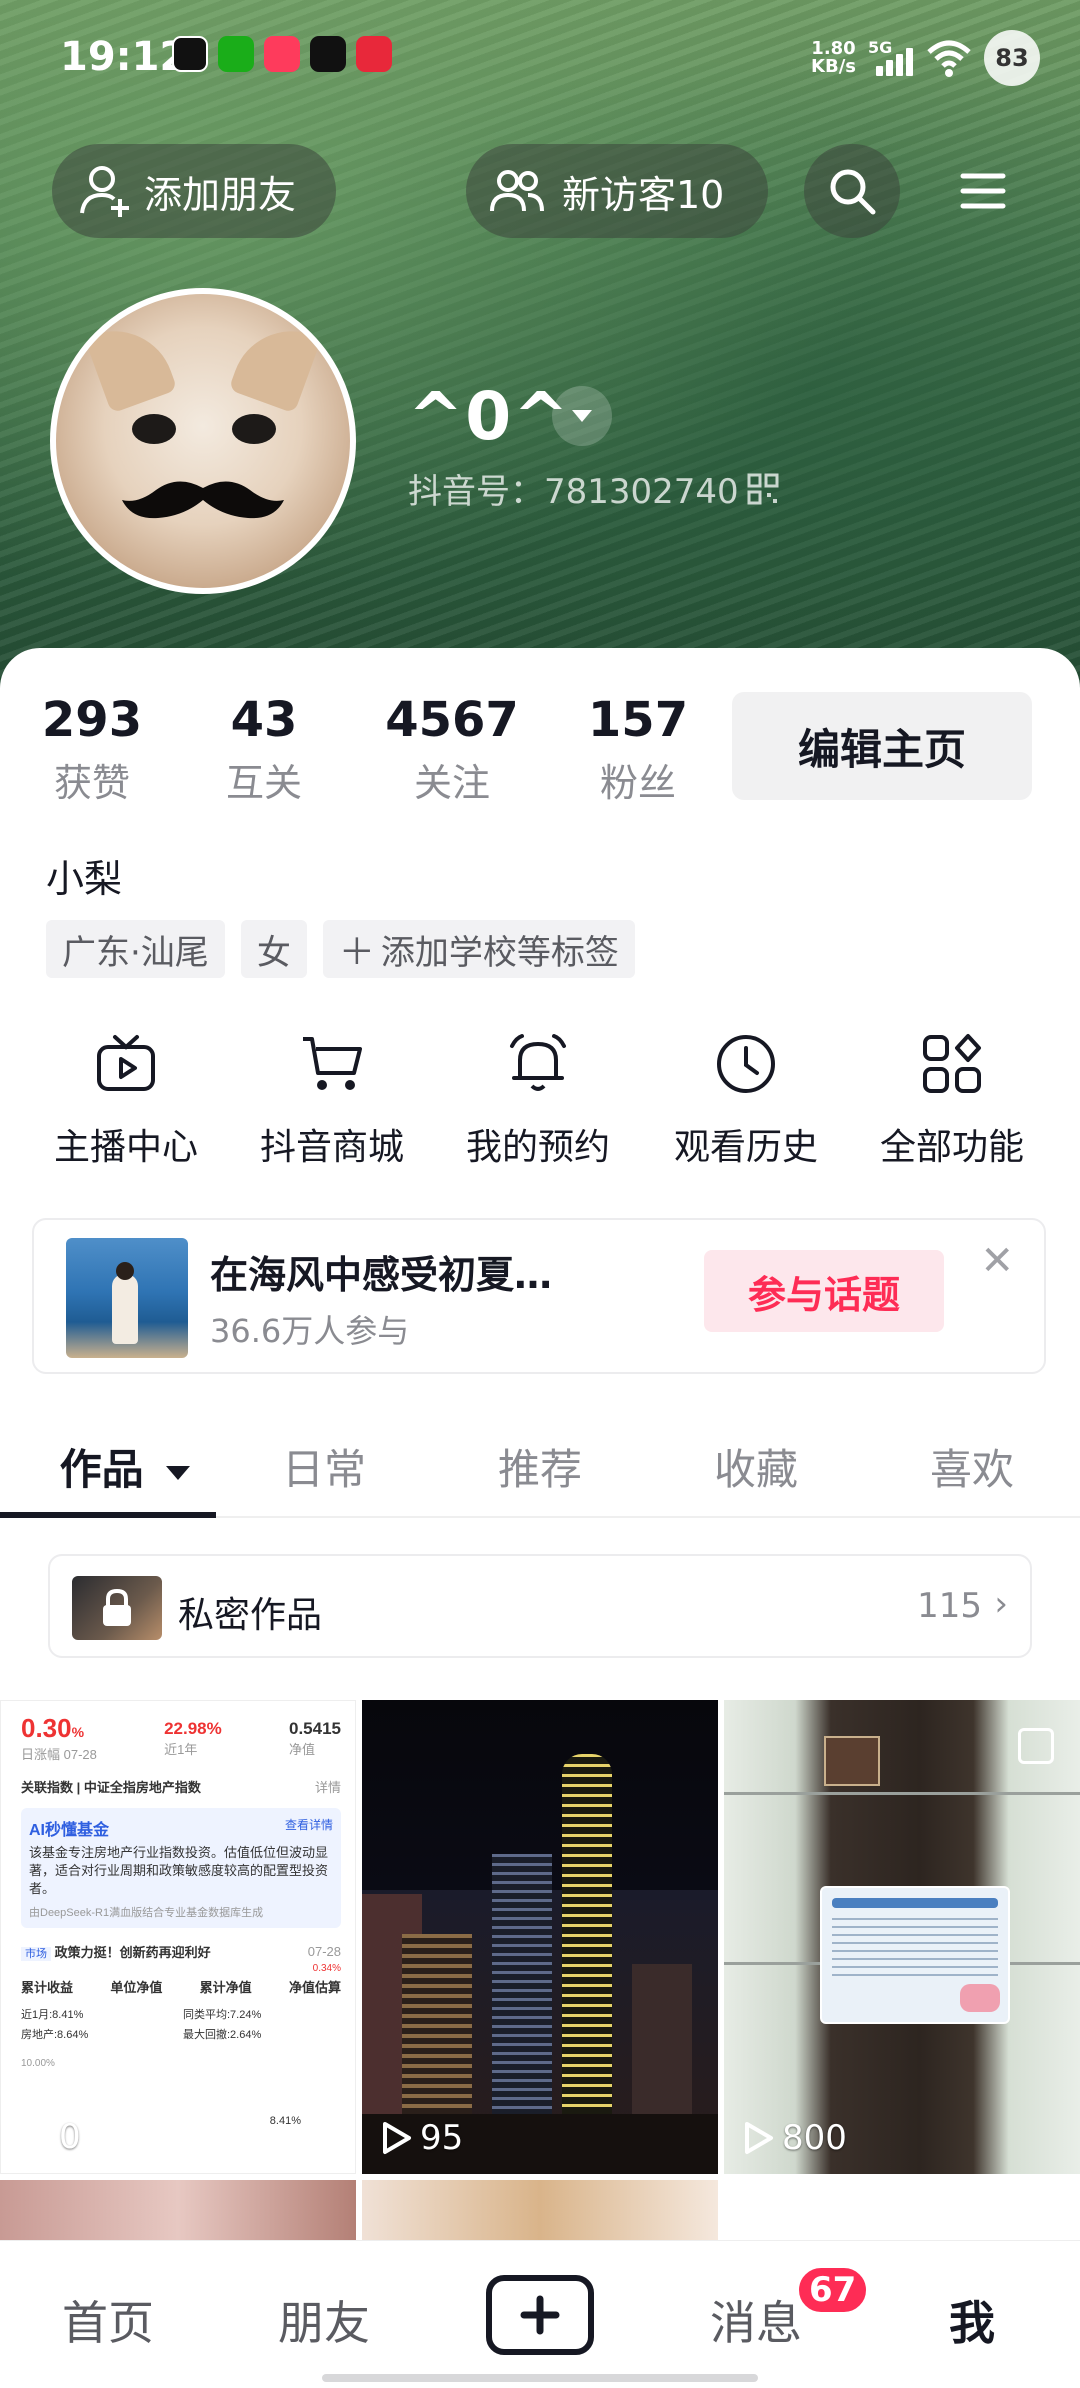 Image resolution: width=1080 pixels, height=2388 pixels. I want to click on lychee-icon, so click(374, 54).